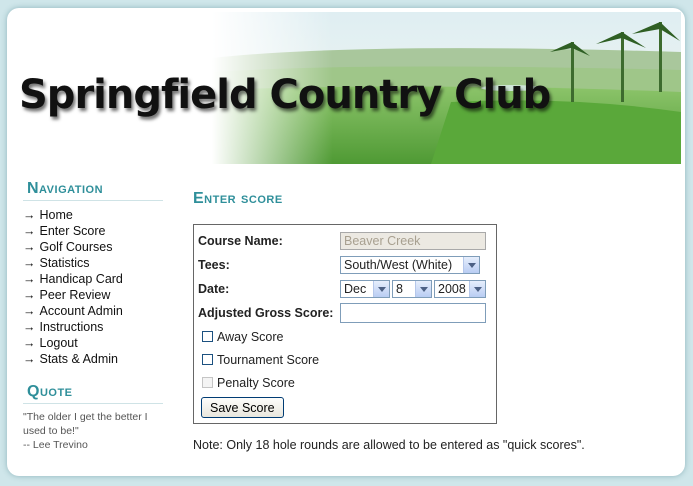 Image resolution: width=693 pixels, height=486 pixels. I want to click on nav-link-label: Stats & Admin, so click(79, 359).